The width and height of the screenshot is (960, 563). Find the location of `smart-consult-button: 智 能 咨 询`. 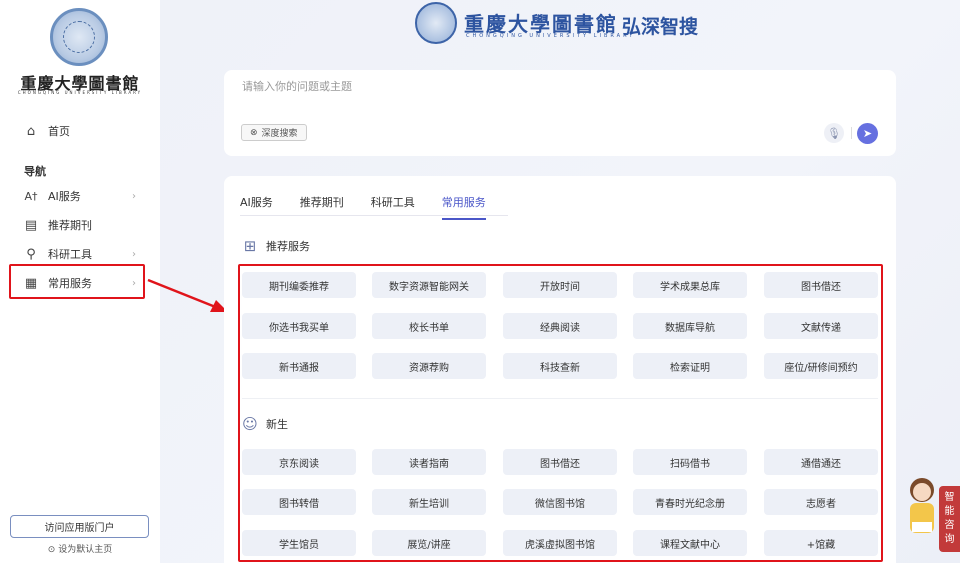

smart-consult-button: 智 能 咨 询 is located at coordinates (949, 519).